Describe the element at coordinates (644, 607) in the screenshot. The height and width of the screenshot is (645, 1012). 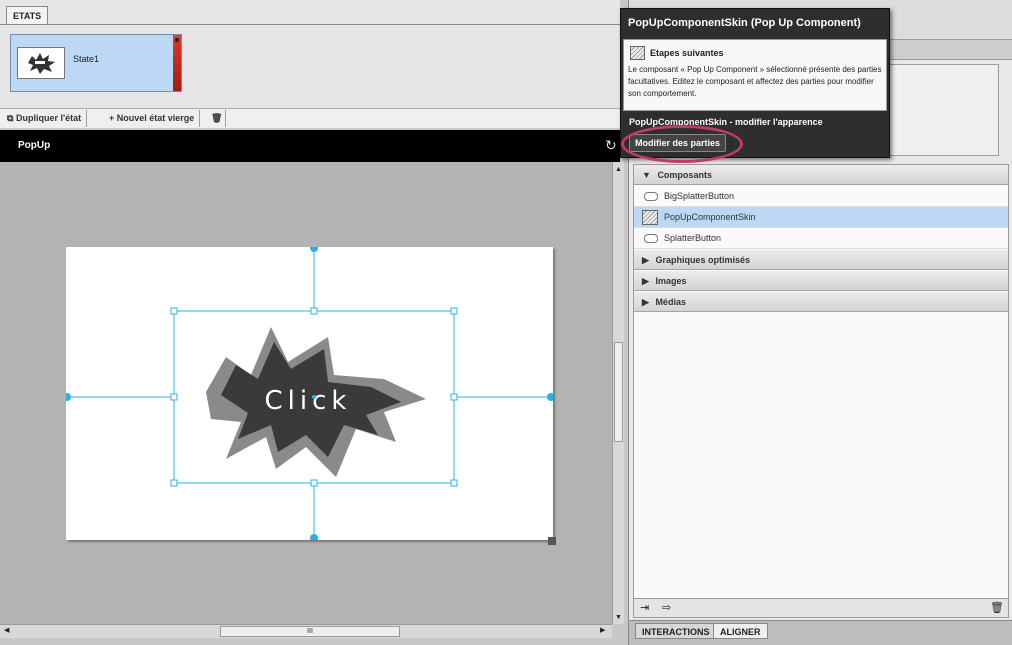
I see `import-icon: ⇥` at that location.